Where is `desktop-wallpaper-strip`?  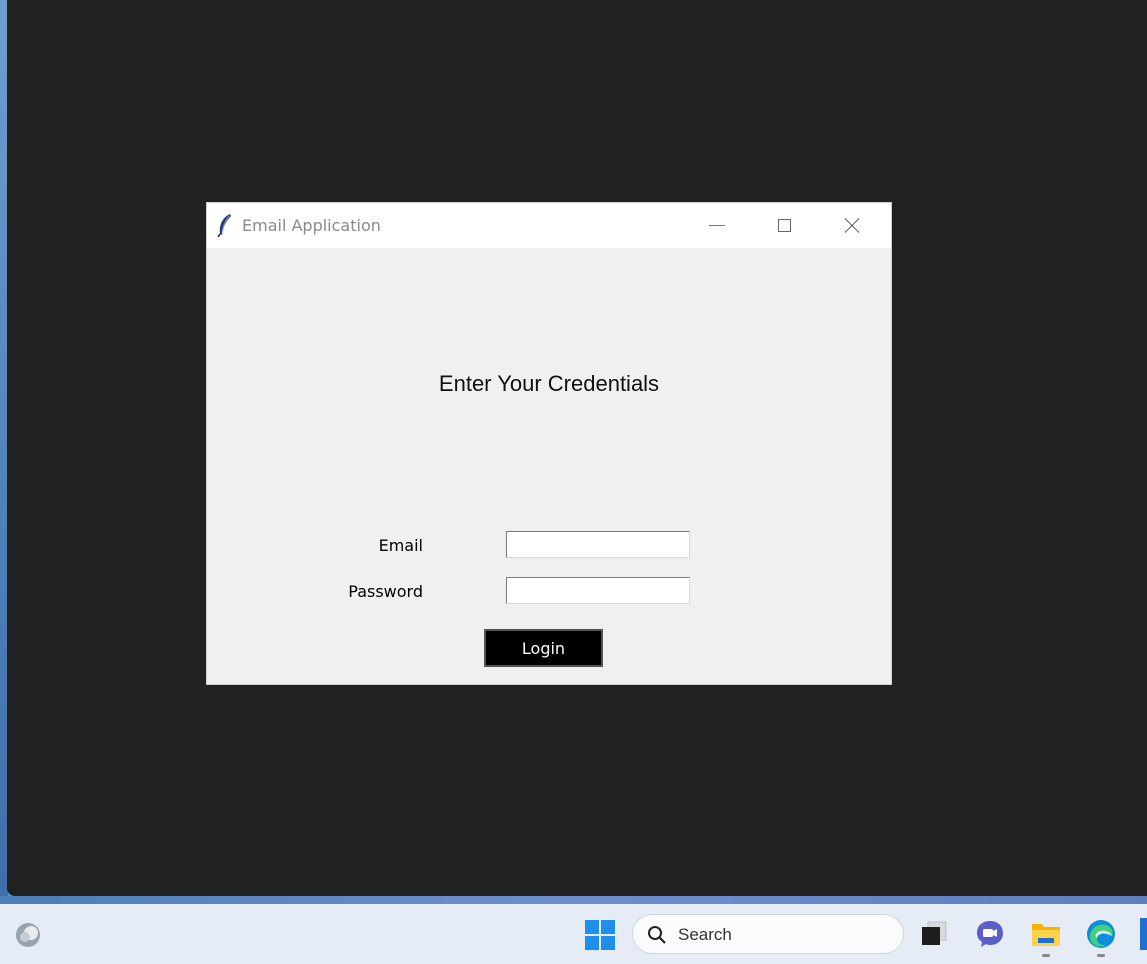
desktop-wallpaper-strip is located at coordinates (573, 900).